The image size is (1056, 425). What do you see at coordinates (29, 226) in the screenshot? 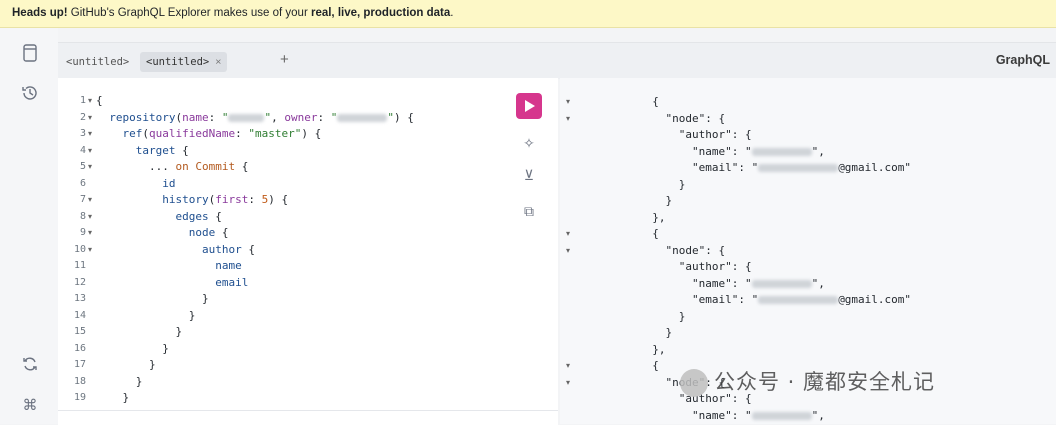
I see `sidebar: ⌘` at bounding box center [29, 226].